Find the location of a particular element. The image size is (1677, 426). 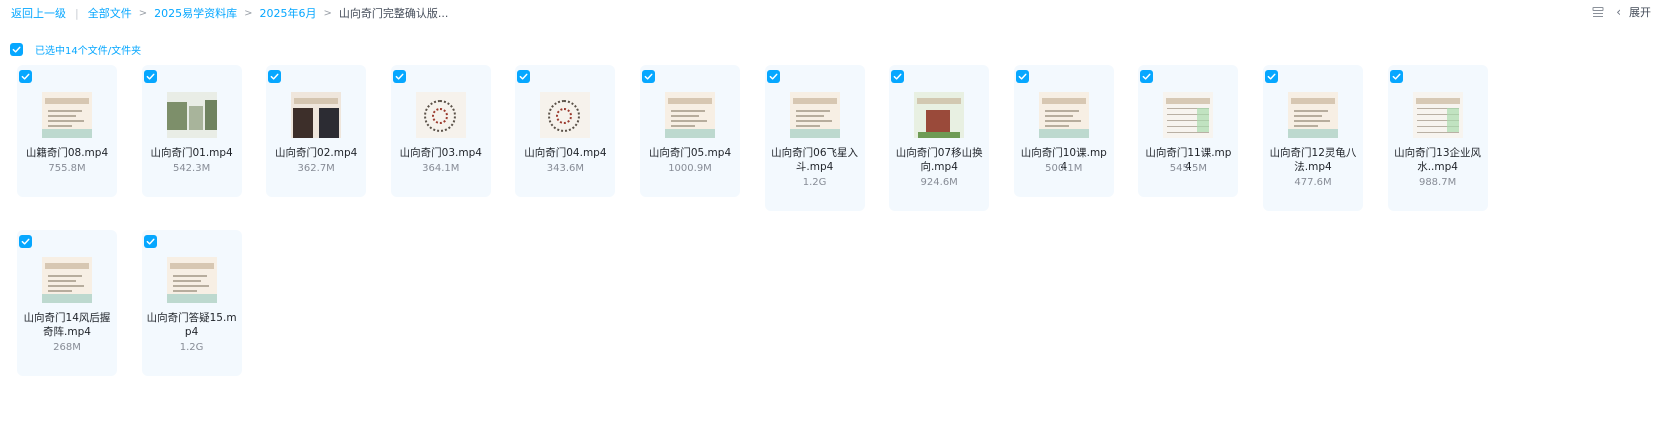

file-size: 545.5M is located at coordinates (1188, 168).